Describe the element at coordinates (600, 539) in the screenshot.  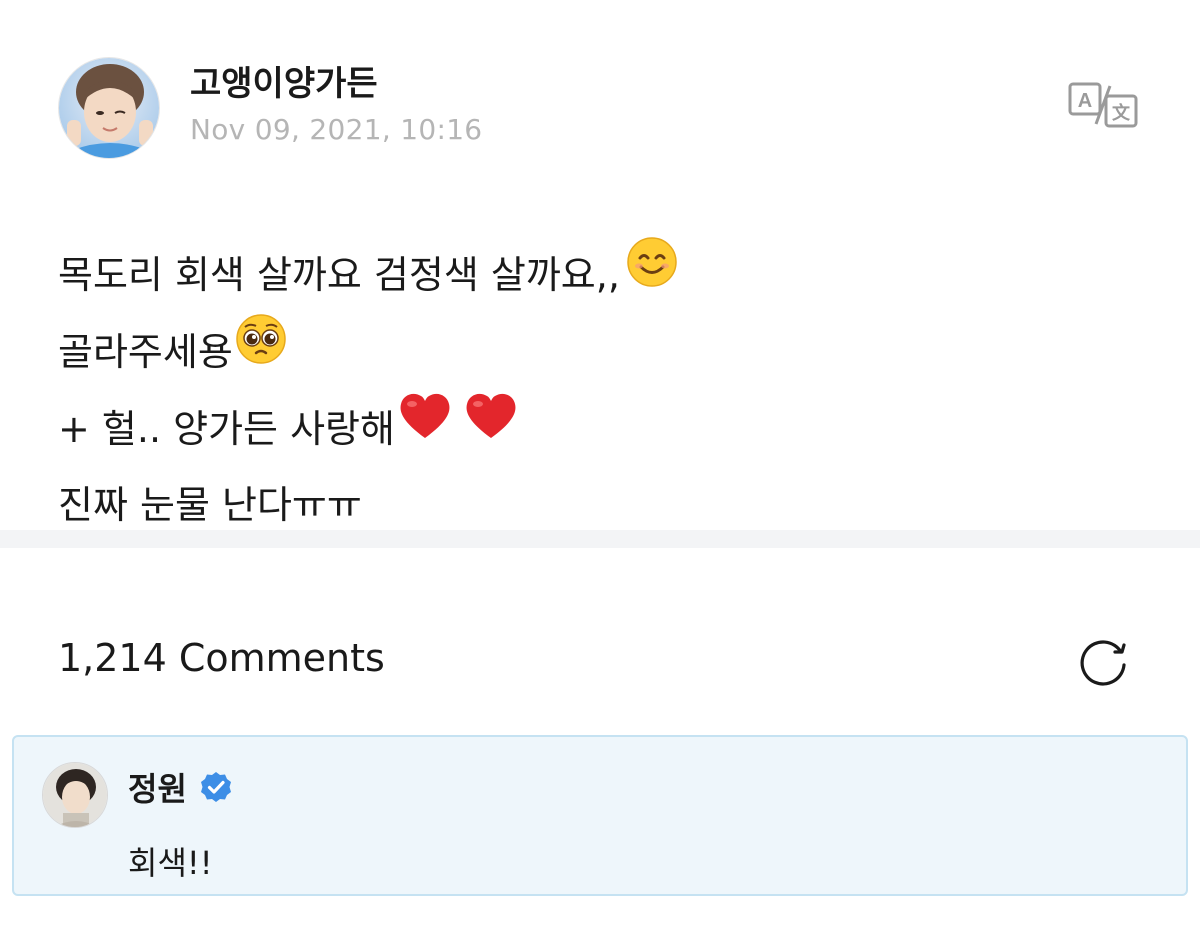
I see `section-divider` at that location.